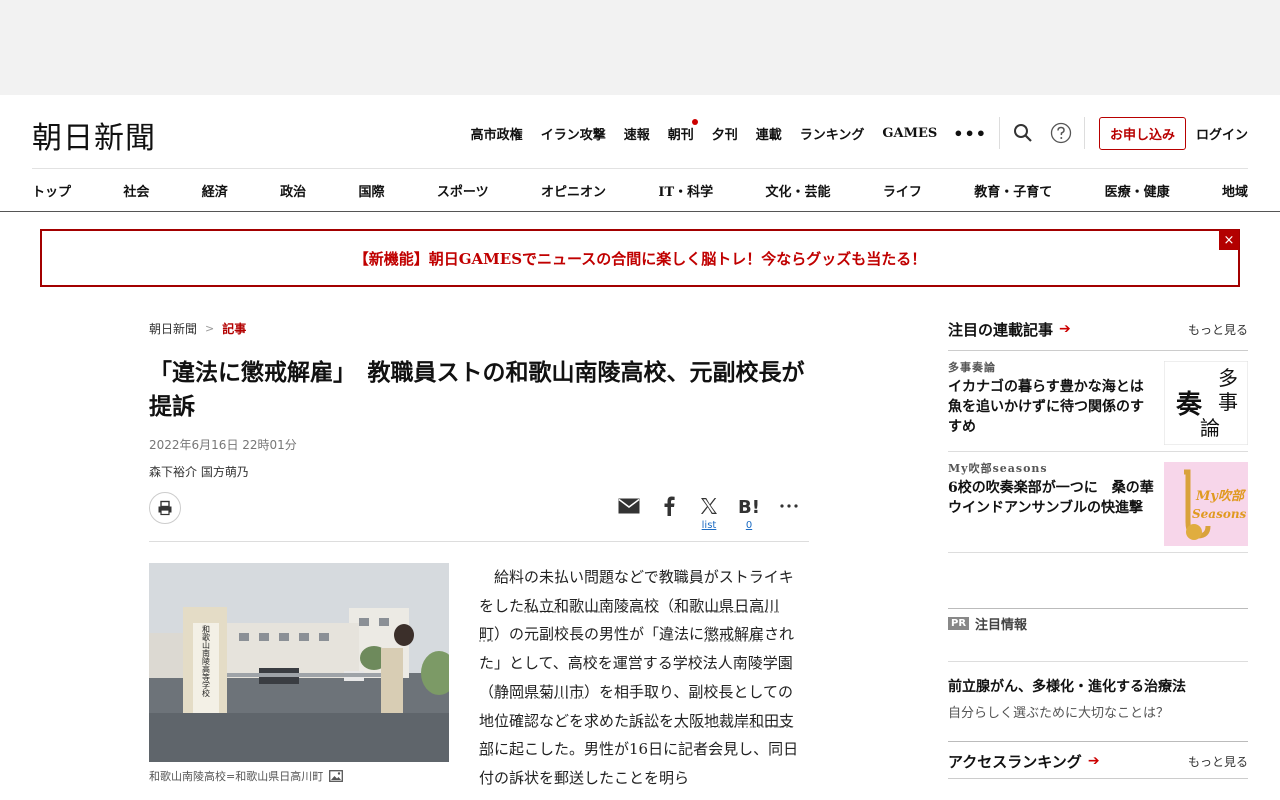 This screenshot has height=800, width=1280. Describe the element at coordinates (606, 606) in the screenshot. I see `keyword-link: 和歌山南陵高校` at that location.